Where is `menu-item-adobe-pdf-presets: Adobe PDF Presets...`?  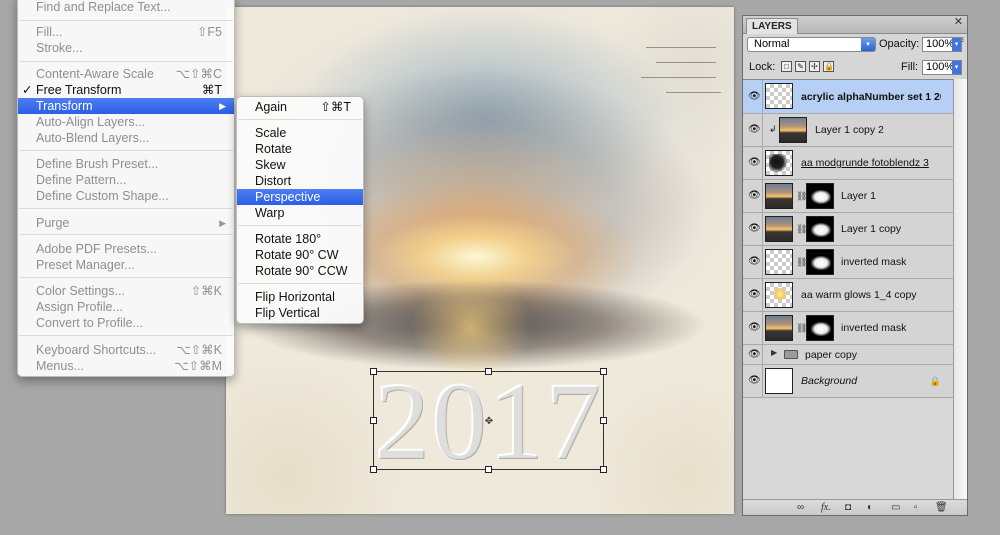
menu-item-adobe-pdf-presets: Adobe PDF Presets... is located at coordinates (126, 249).